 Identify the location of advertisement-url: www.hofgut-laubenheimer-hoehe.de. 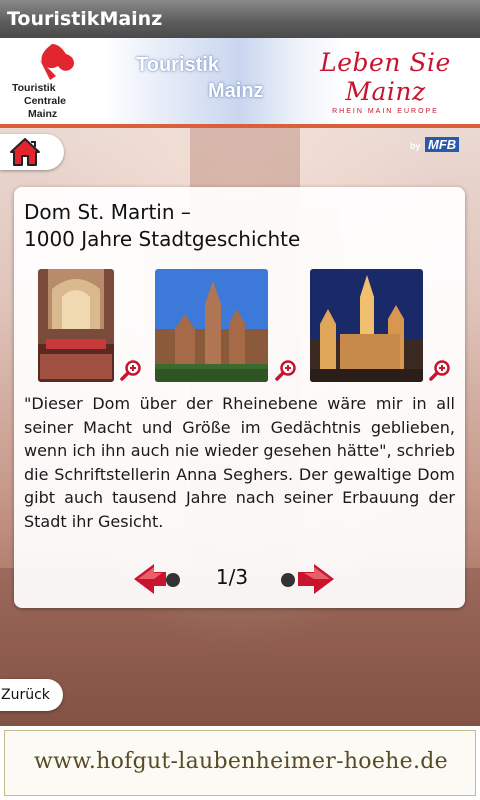
(241, 761).